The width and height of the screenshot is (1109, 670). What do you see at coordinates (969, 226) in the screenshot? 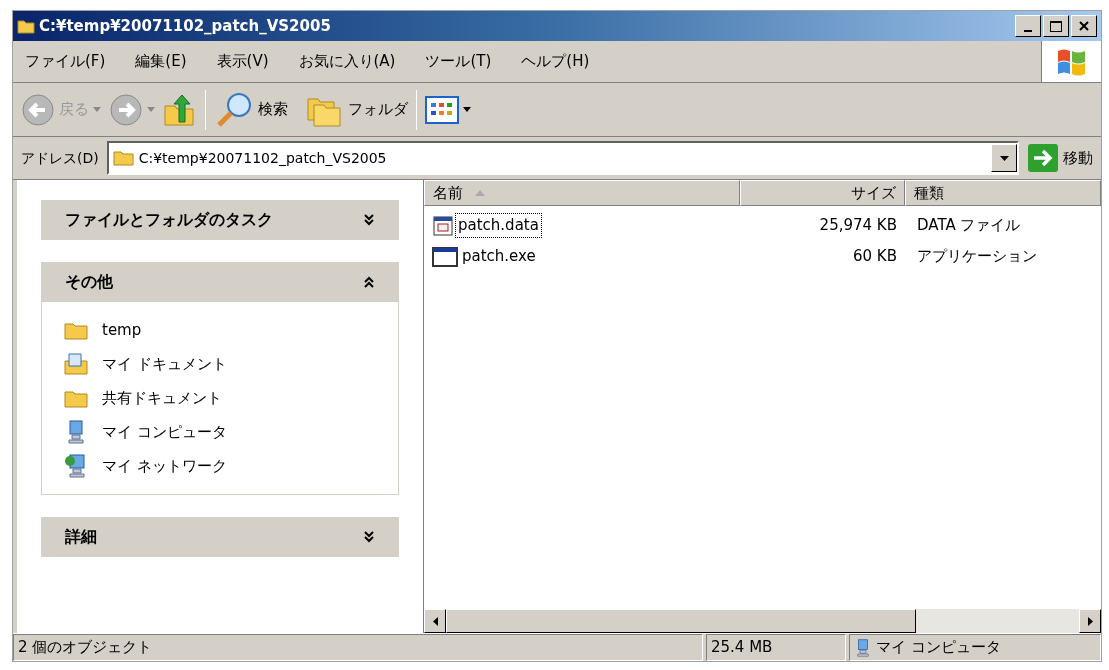
I see `table-cell-text: DATA ファイル` at bounding box center [969, 226].